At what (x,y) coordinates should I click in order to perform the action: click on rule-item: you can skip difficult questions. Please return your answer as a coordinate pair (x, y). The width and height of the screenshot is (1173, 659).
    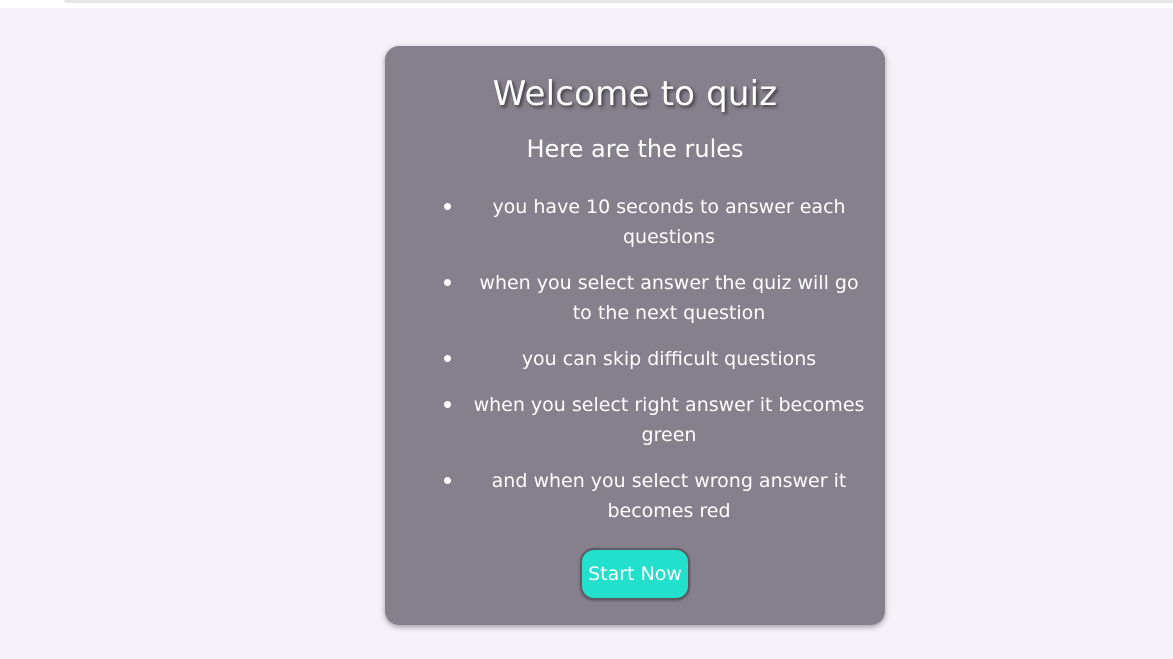
    Looking at the image, I should click on (650, 359).